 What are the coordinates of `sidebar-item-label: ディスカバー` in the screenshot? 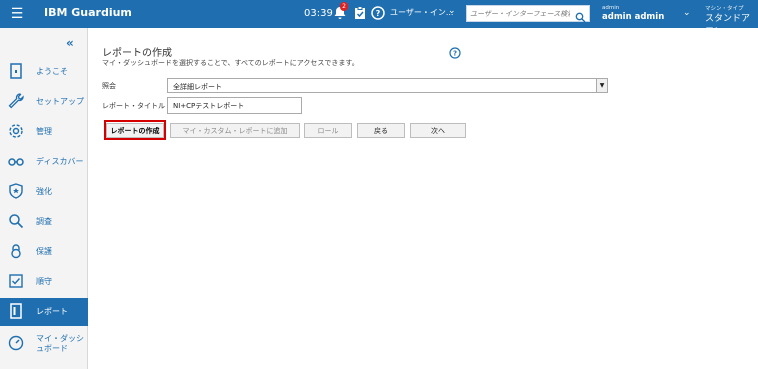 It's located at (60, 161).